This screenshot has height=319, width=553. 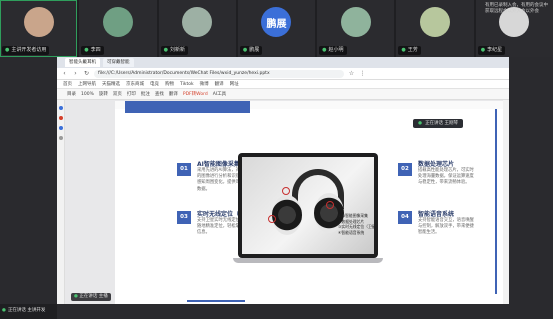 What do you see at coordinates (71, 94) in the screenshot?
I see `pdf-toolbar-item: 目录` at bounding box center [71, 94].